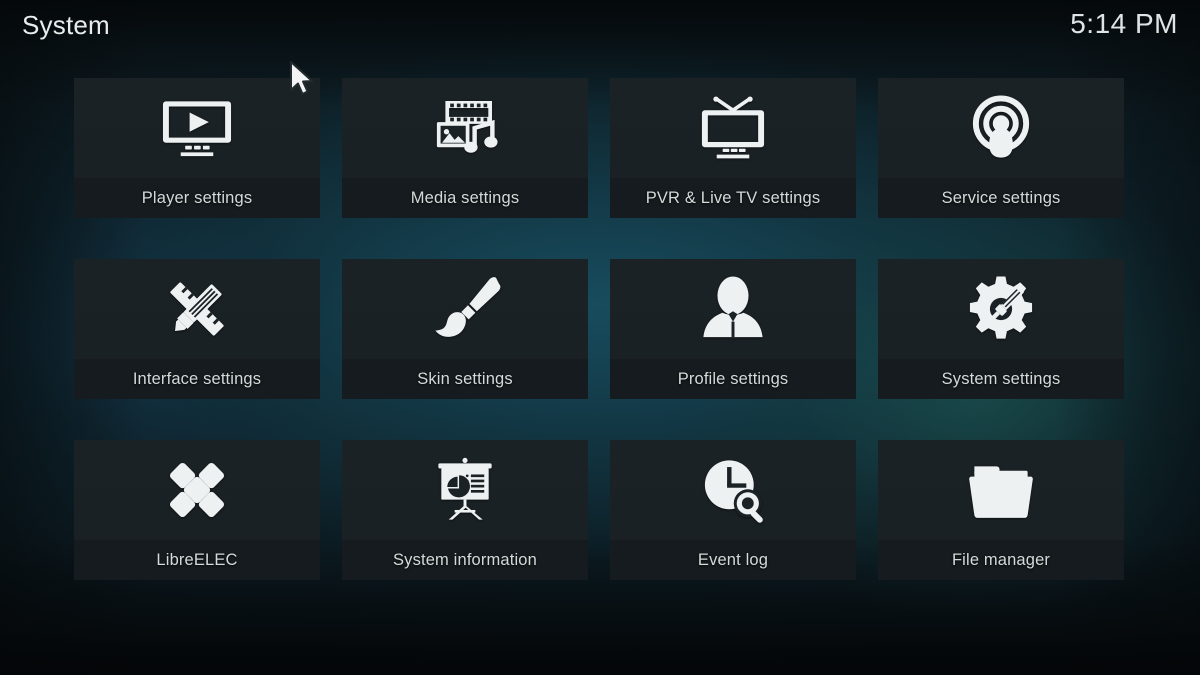 Image resolution: width=1200 pixels, height=675 pixels. I want to click on tile-label: Event log, so click(733, 560).